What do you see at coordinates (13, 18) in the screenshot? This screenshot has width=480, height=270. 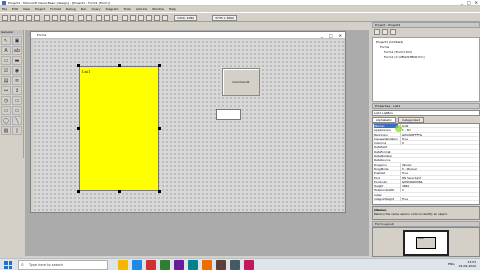 I see `add-form-icon` at bounding box center [13, 18].